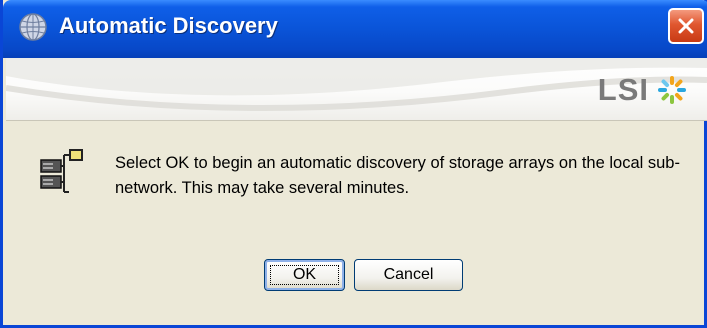  I want to click on cancel-button: Cancel, so click(408, 275).